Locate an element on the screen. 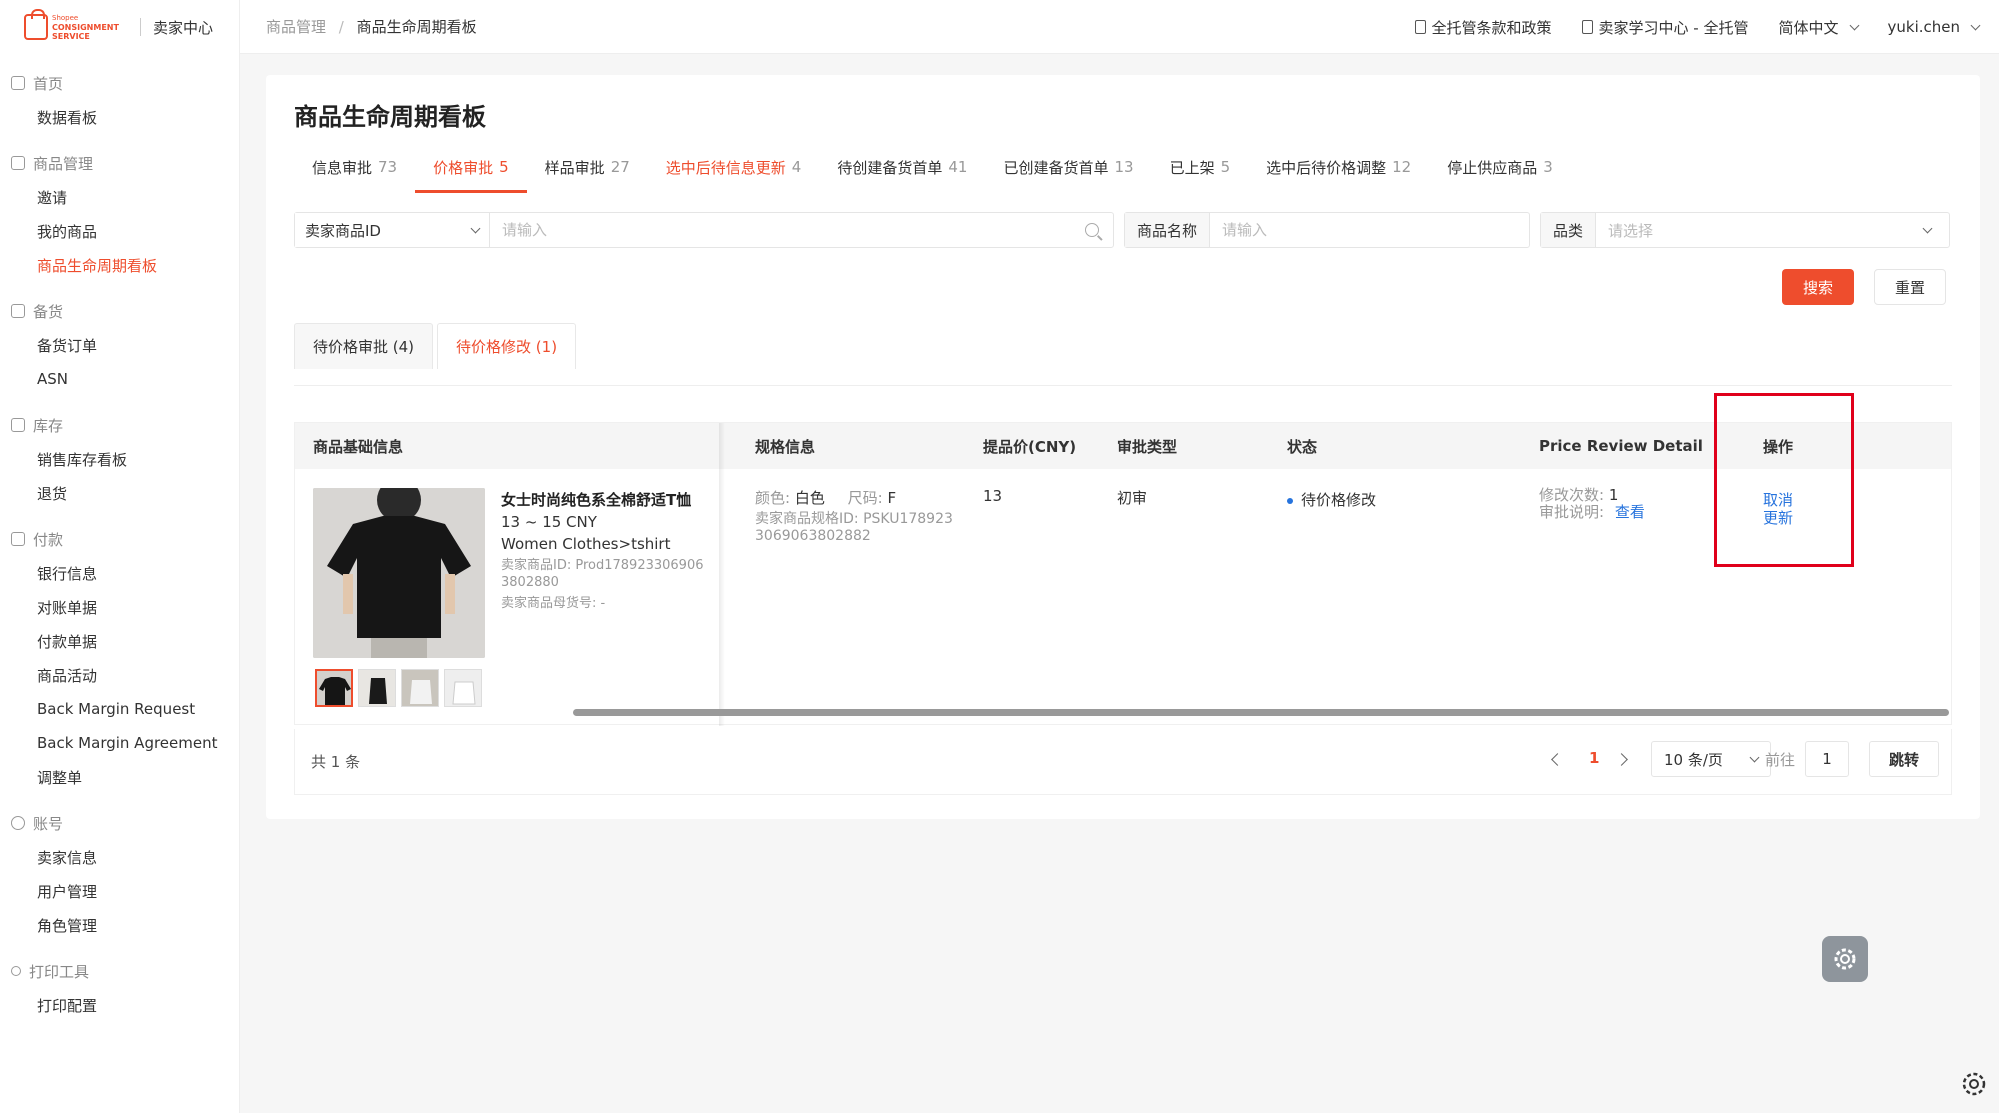 This screenshot has height=1113, width=1999. page-size-select: 10 条/页 is located at coordinates (1711, 759).